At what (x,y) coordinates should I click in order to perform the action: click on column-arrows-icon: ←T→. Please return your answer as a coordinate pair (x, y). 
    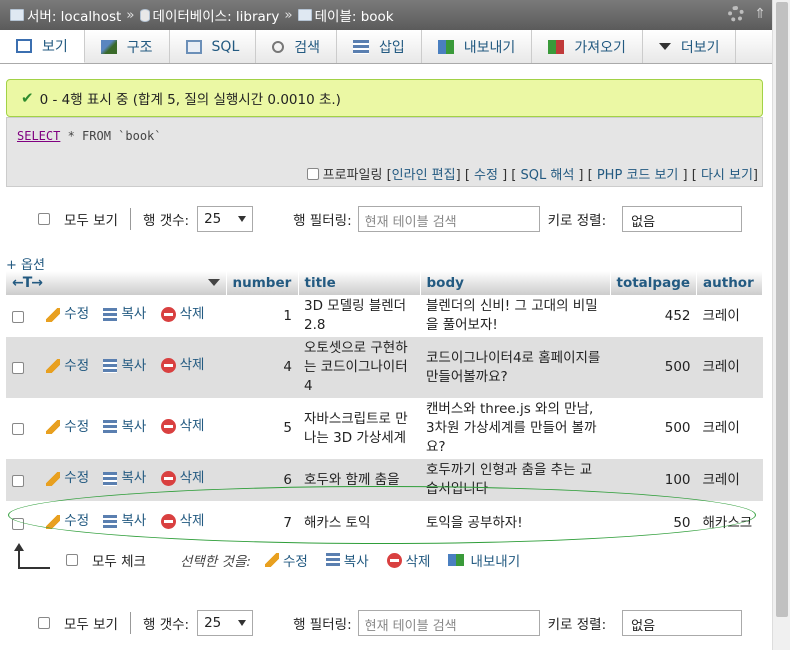
    Looking at the image, I should click on (27, 283).